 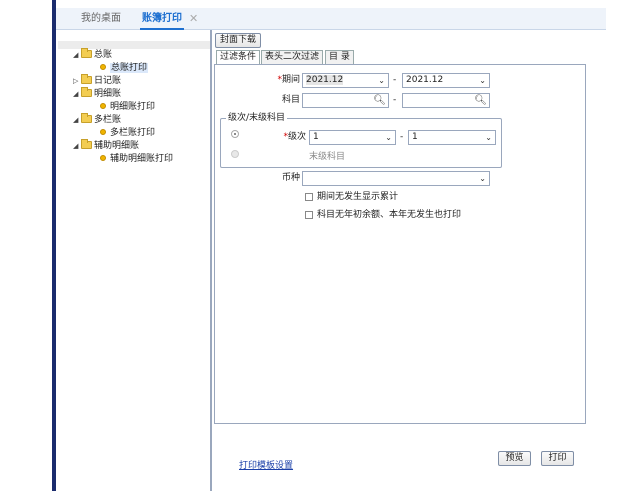 I want to click on tree-node-general-ledger-print: 总账打印, so click(x=124, y=68).